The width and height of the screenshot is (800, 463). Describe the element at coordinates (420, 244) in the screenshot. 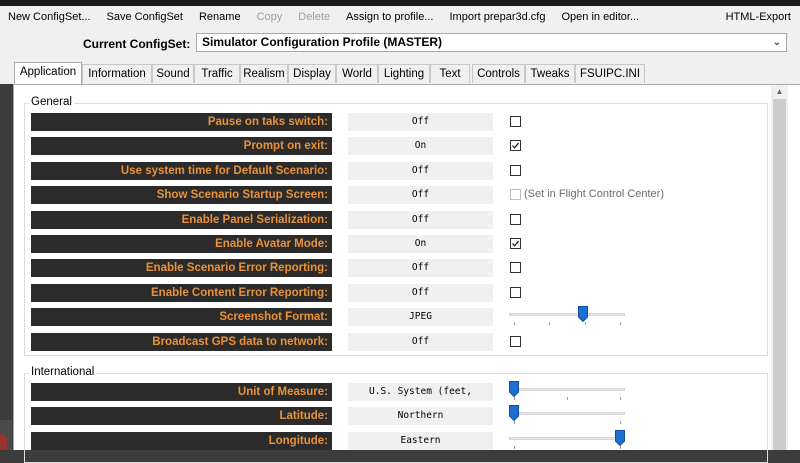

I see `setting-value-enable-avatar-mode: On` at that location.